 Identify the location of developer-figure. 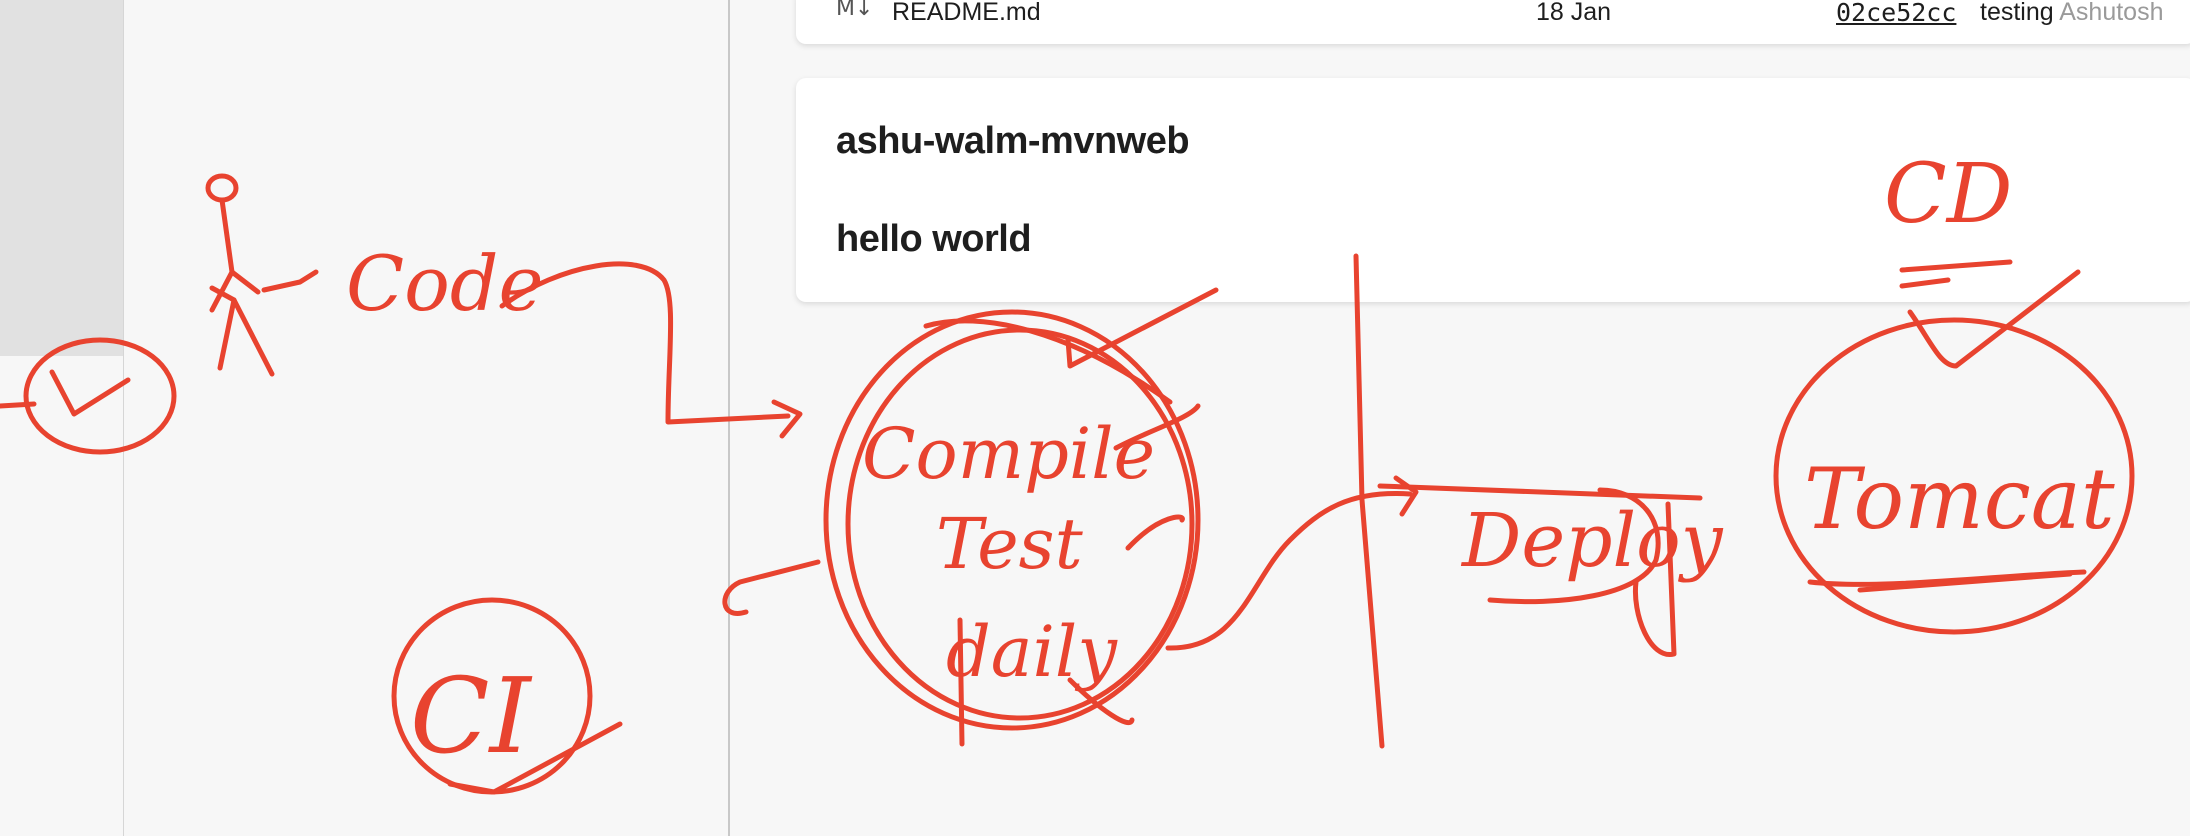
(262, 275).